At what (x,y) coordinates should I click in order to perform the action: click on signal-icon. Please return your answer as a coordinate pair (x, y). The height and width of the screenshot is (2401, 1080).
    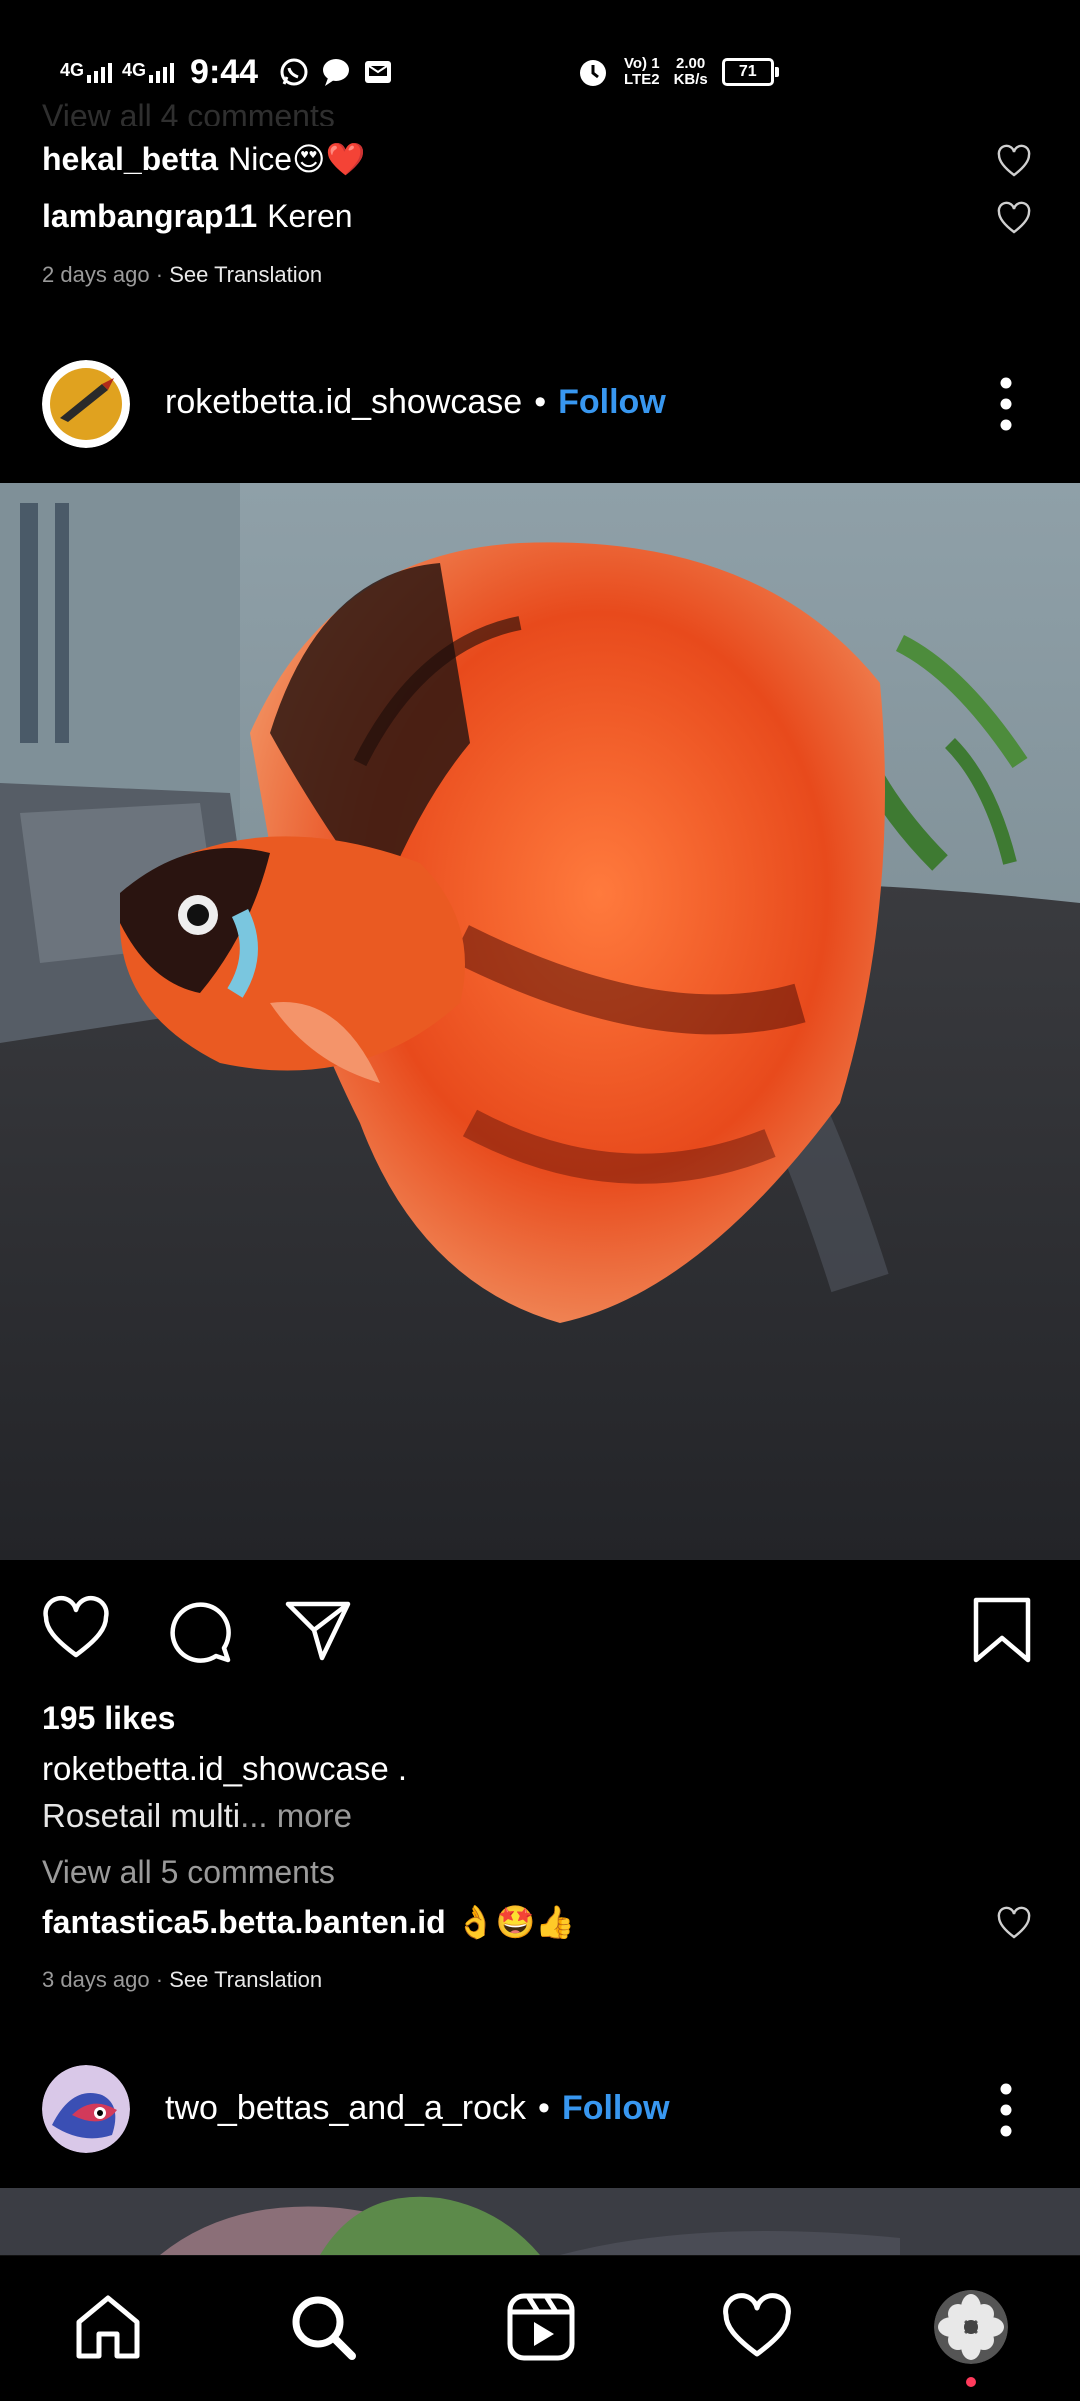
    Looking at the image, I should click on (100, 72).